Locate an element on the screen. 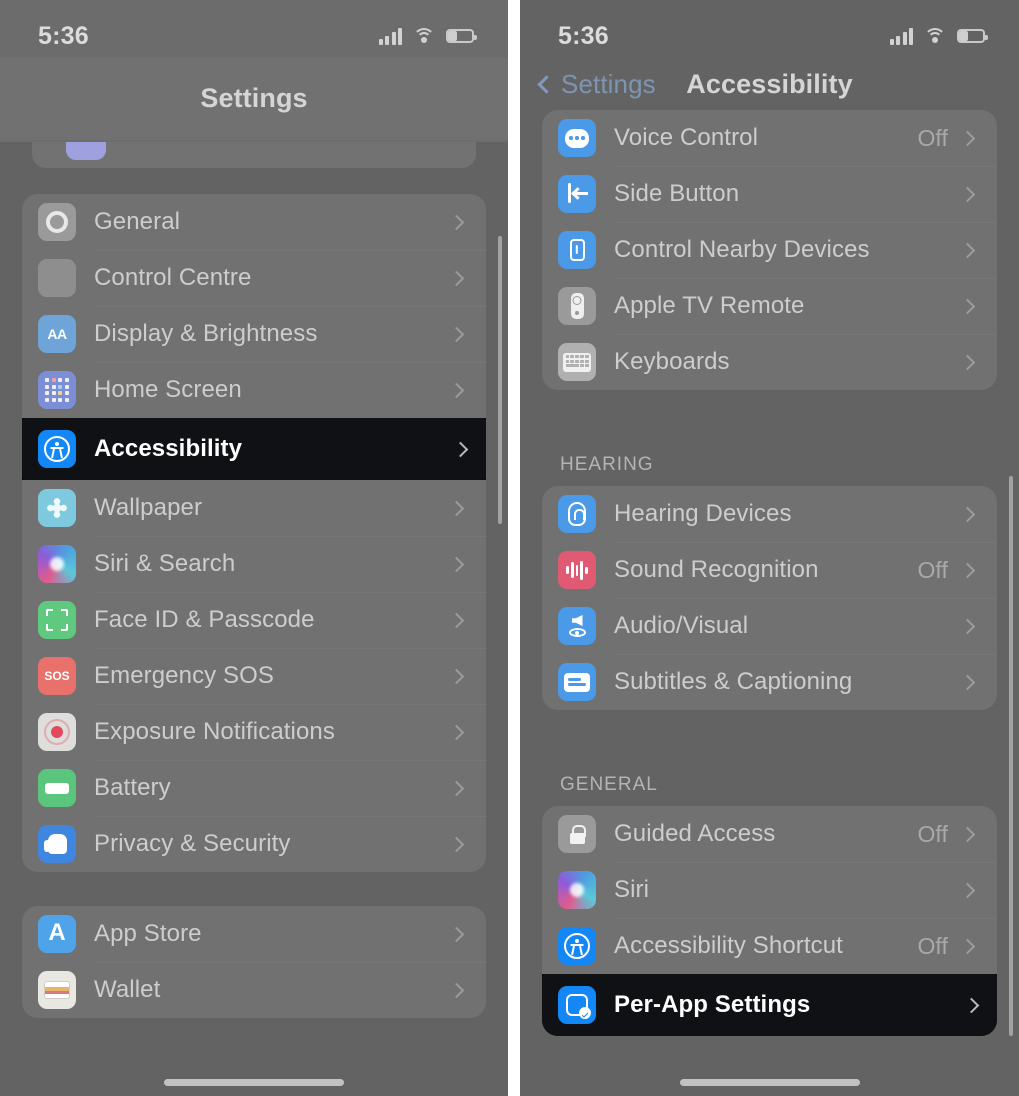  voice-control-icon is located at coordinates (577, 138).